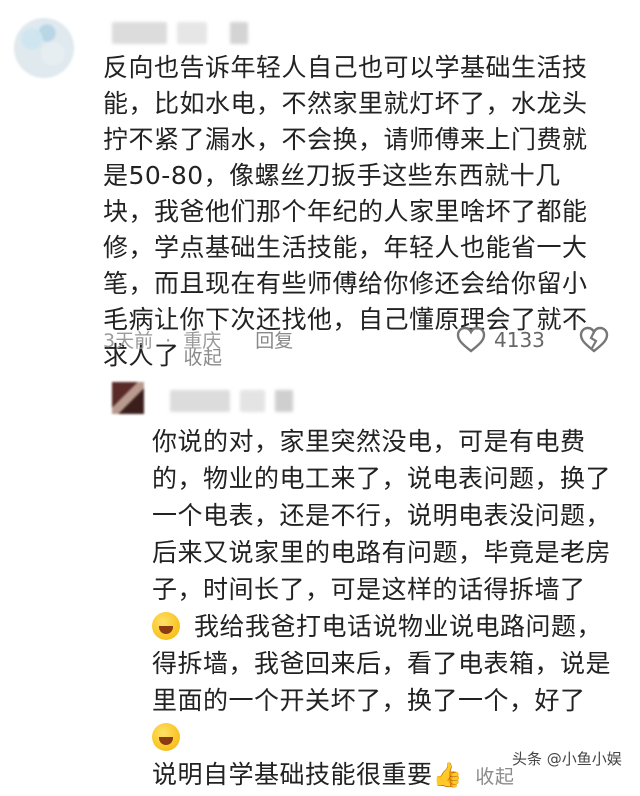 The image size is (640, 796). Describe the element at coordinates (447, 775) in the screenshot. I see `thumbs-up-icon: 👍` at that location.